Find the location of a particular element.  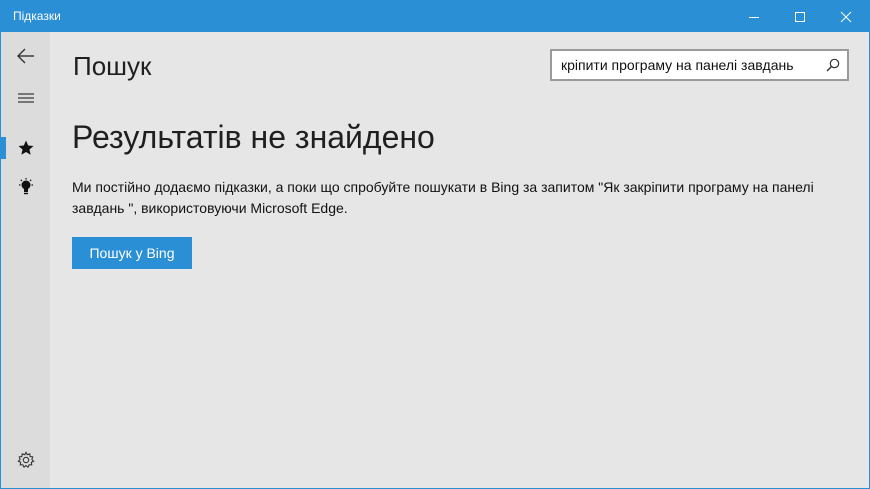

sidebar-item-tips is located at coordinates (25, 187).